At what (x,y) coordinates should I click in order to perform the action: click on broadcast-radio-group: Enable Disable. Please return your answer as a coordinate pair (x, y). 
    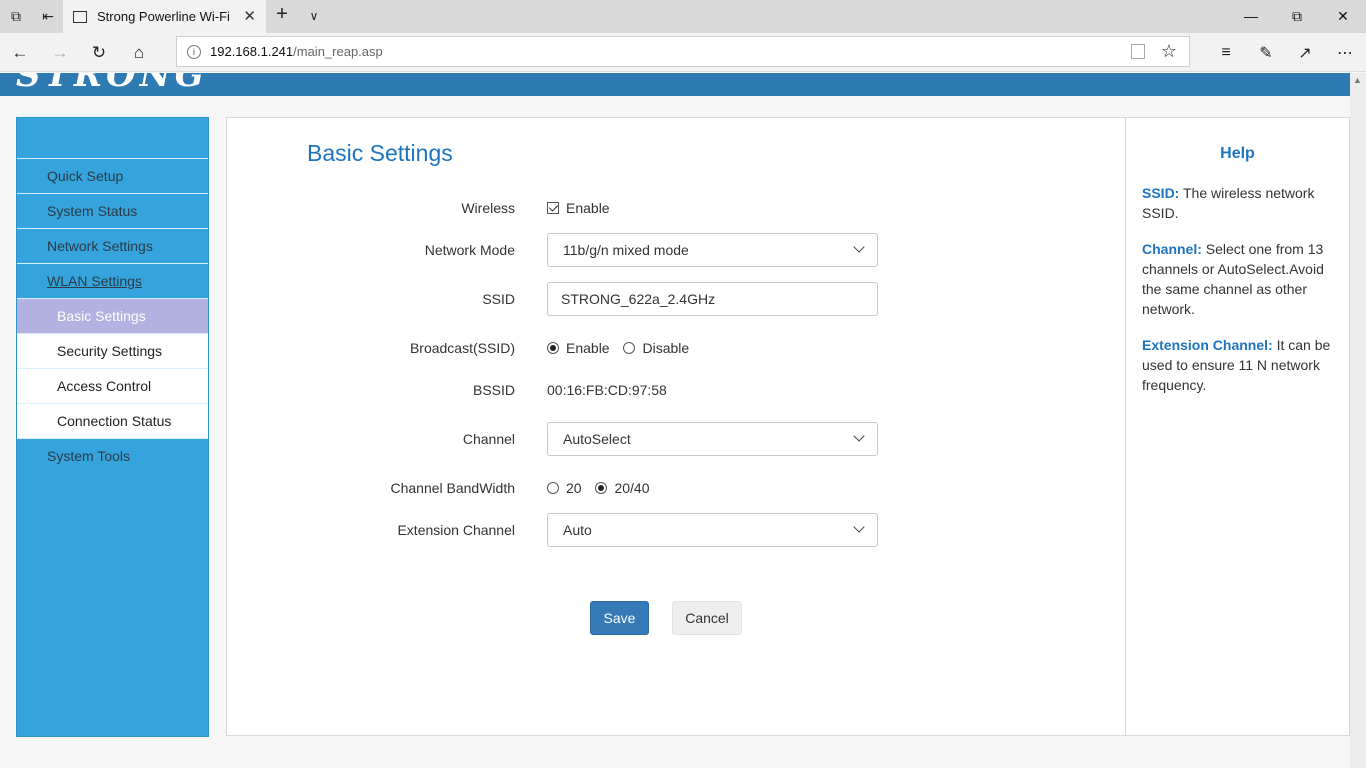
    Looking at the image, I should click on (623, 348).